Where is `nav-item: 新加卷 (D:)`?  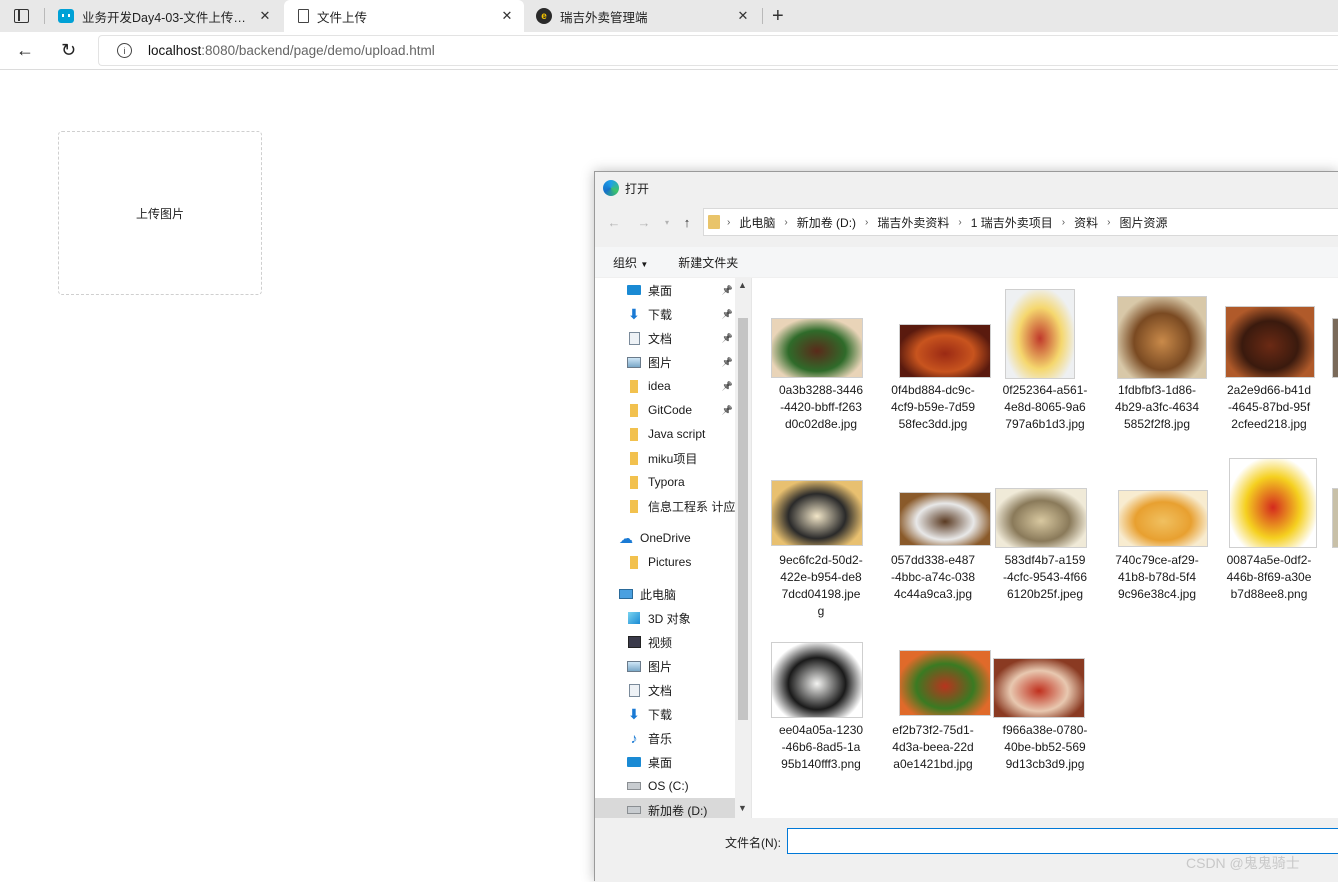
nav-item: 新加卷 (D:) is located at coordinates (665, 808).